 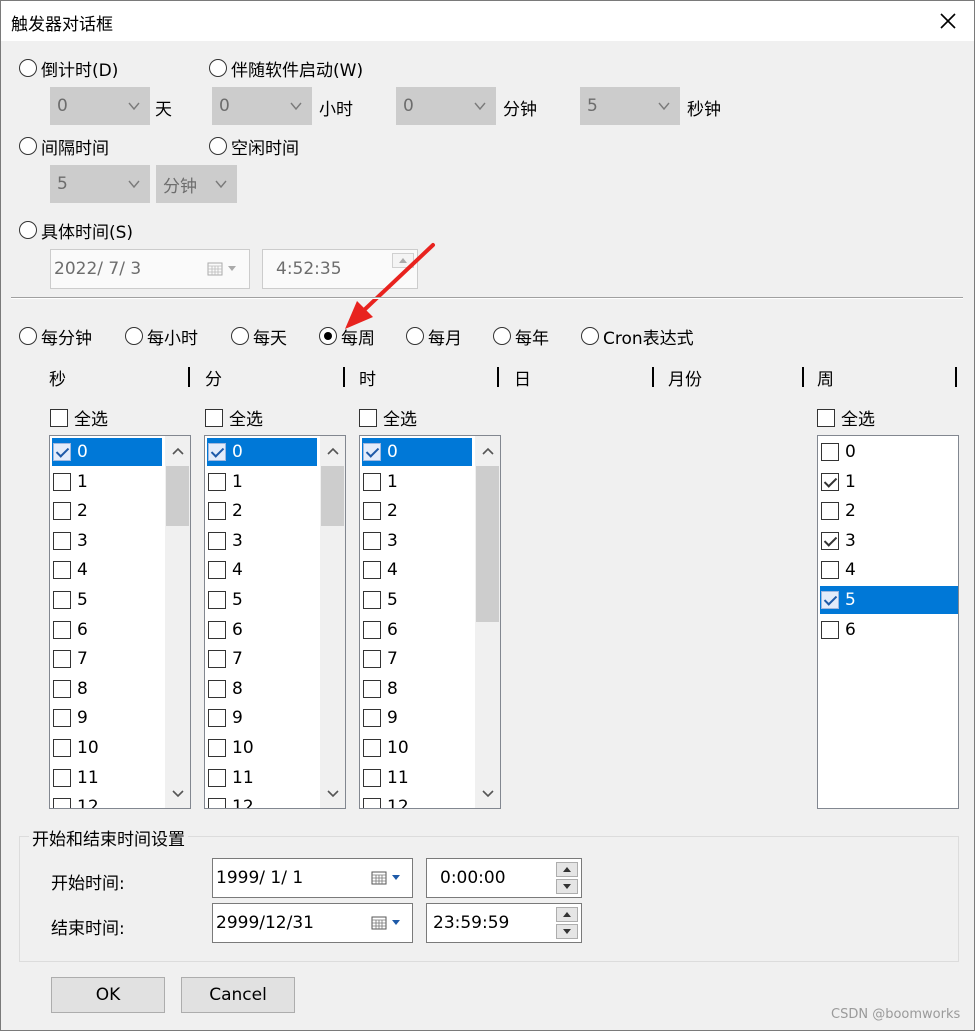 What do you see at coordinates (214, 417) in the screenshot?
I see `minutes-select-all-checkbox` at bounding box center [214, 417].